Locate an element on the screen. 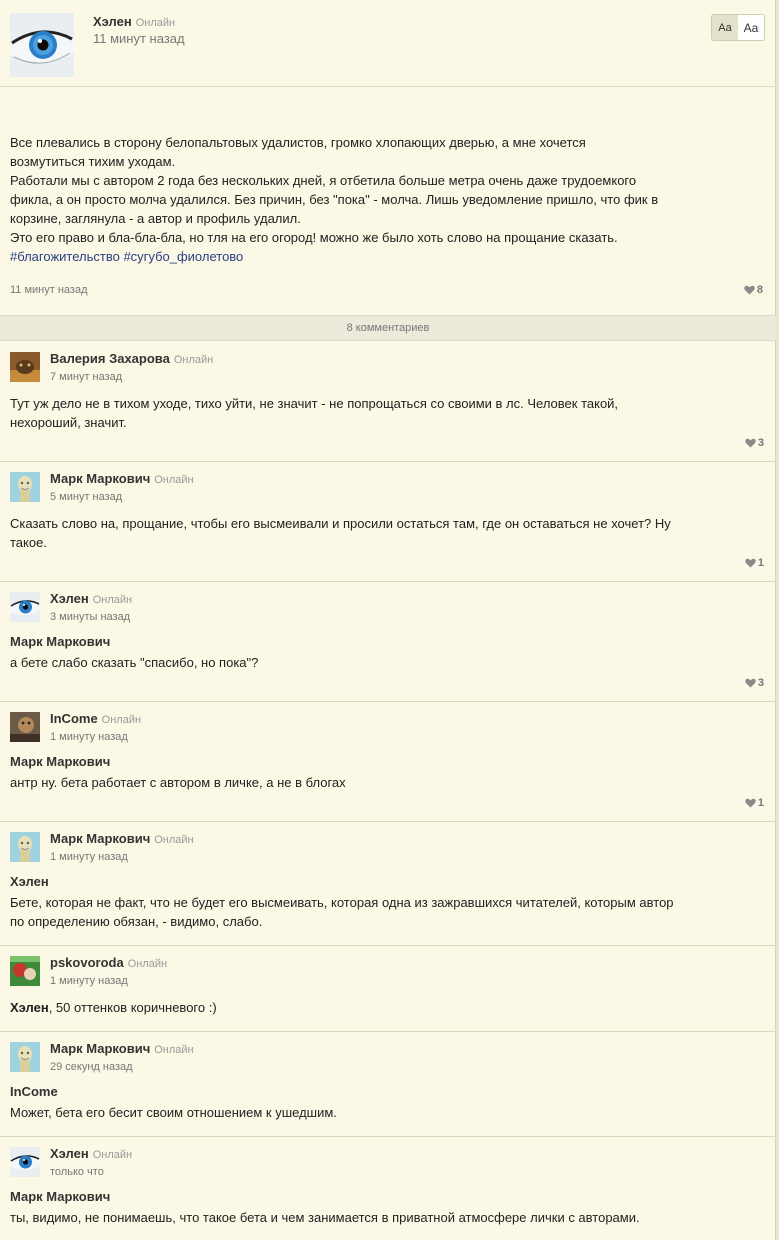 This screenshot has height=1240, width=779. font-large-button: Aa is located at coordinates (751, 27).